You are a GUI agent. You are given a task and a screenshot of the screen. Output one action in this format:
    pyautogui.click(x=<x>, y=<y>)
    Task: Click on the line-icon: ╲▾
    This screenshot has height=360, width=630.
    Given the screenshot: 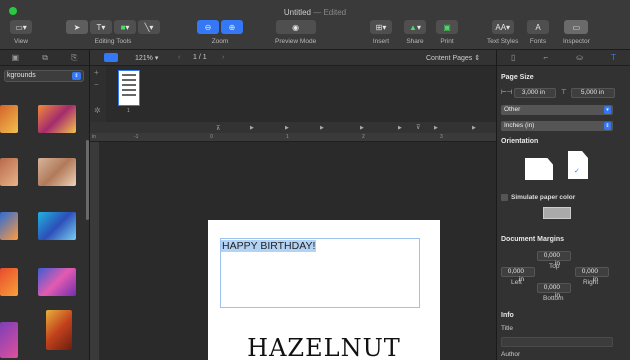 What is the action you would take?
    pyautogui.click(x=149, y=27)
    